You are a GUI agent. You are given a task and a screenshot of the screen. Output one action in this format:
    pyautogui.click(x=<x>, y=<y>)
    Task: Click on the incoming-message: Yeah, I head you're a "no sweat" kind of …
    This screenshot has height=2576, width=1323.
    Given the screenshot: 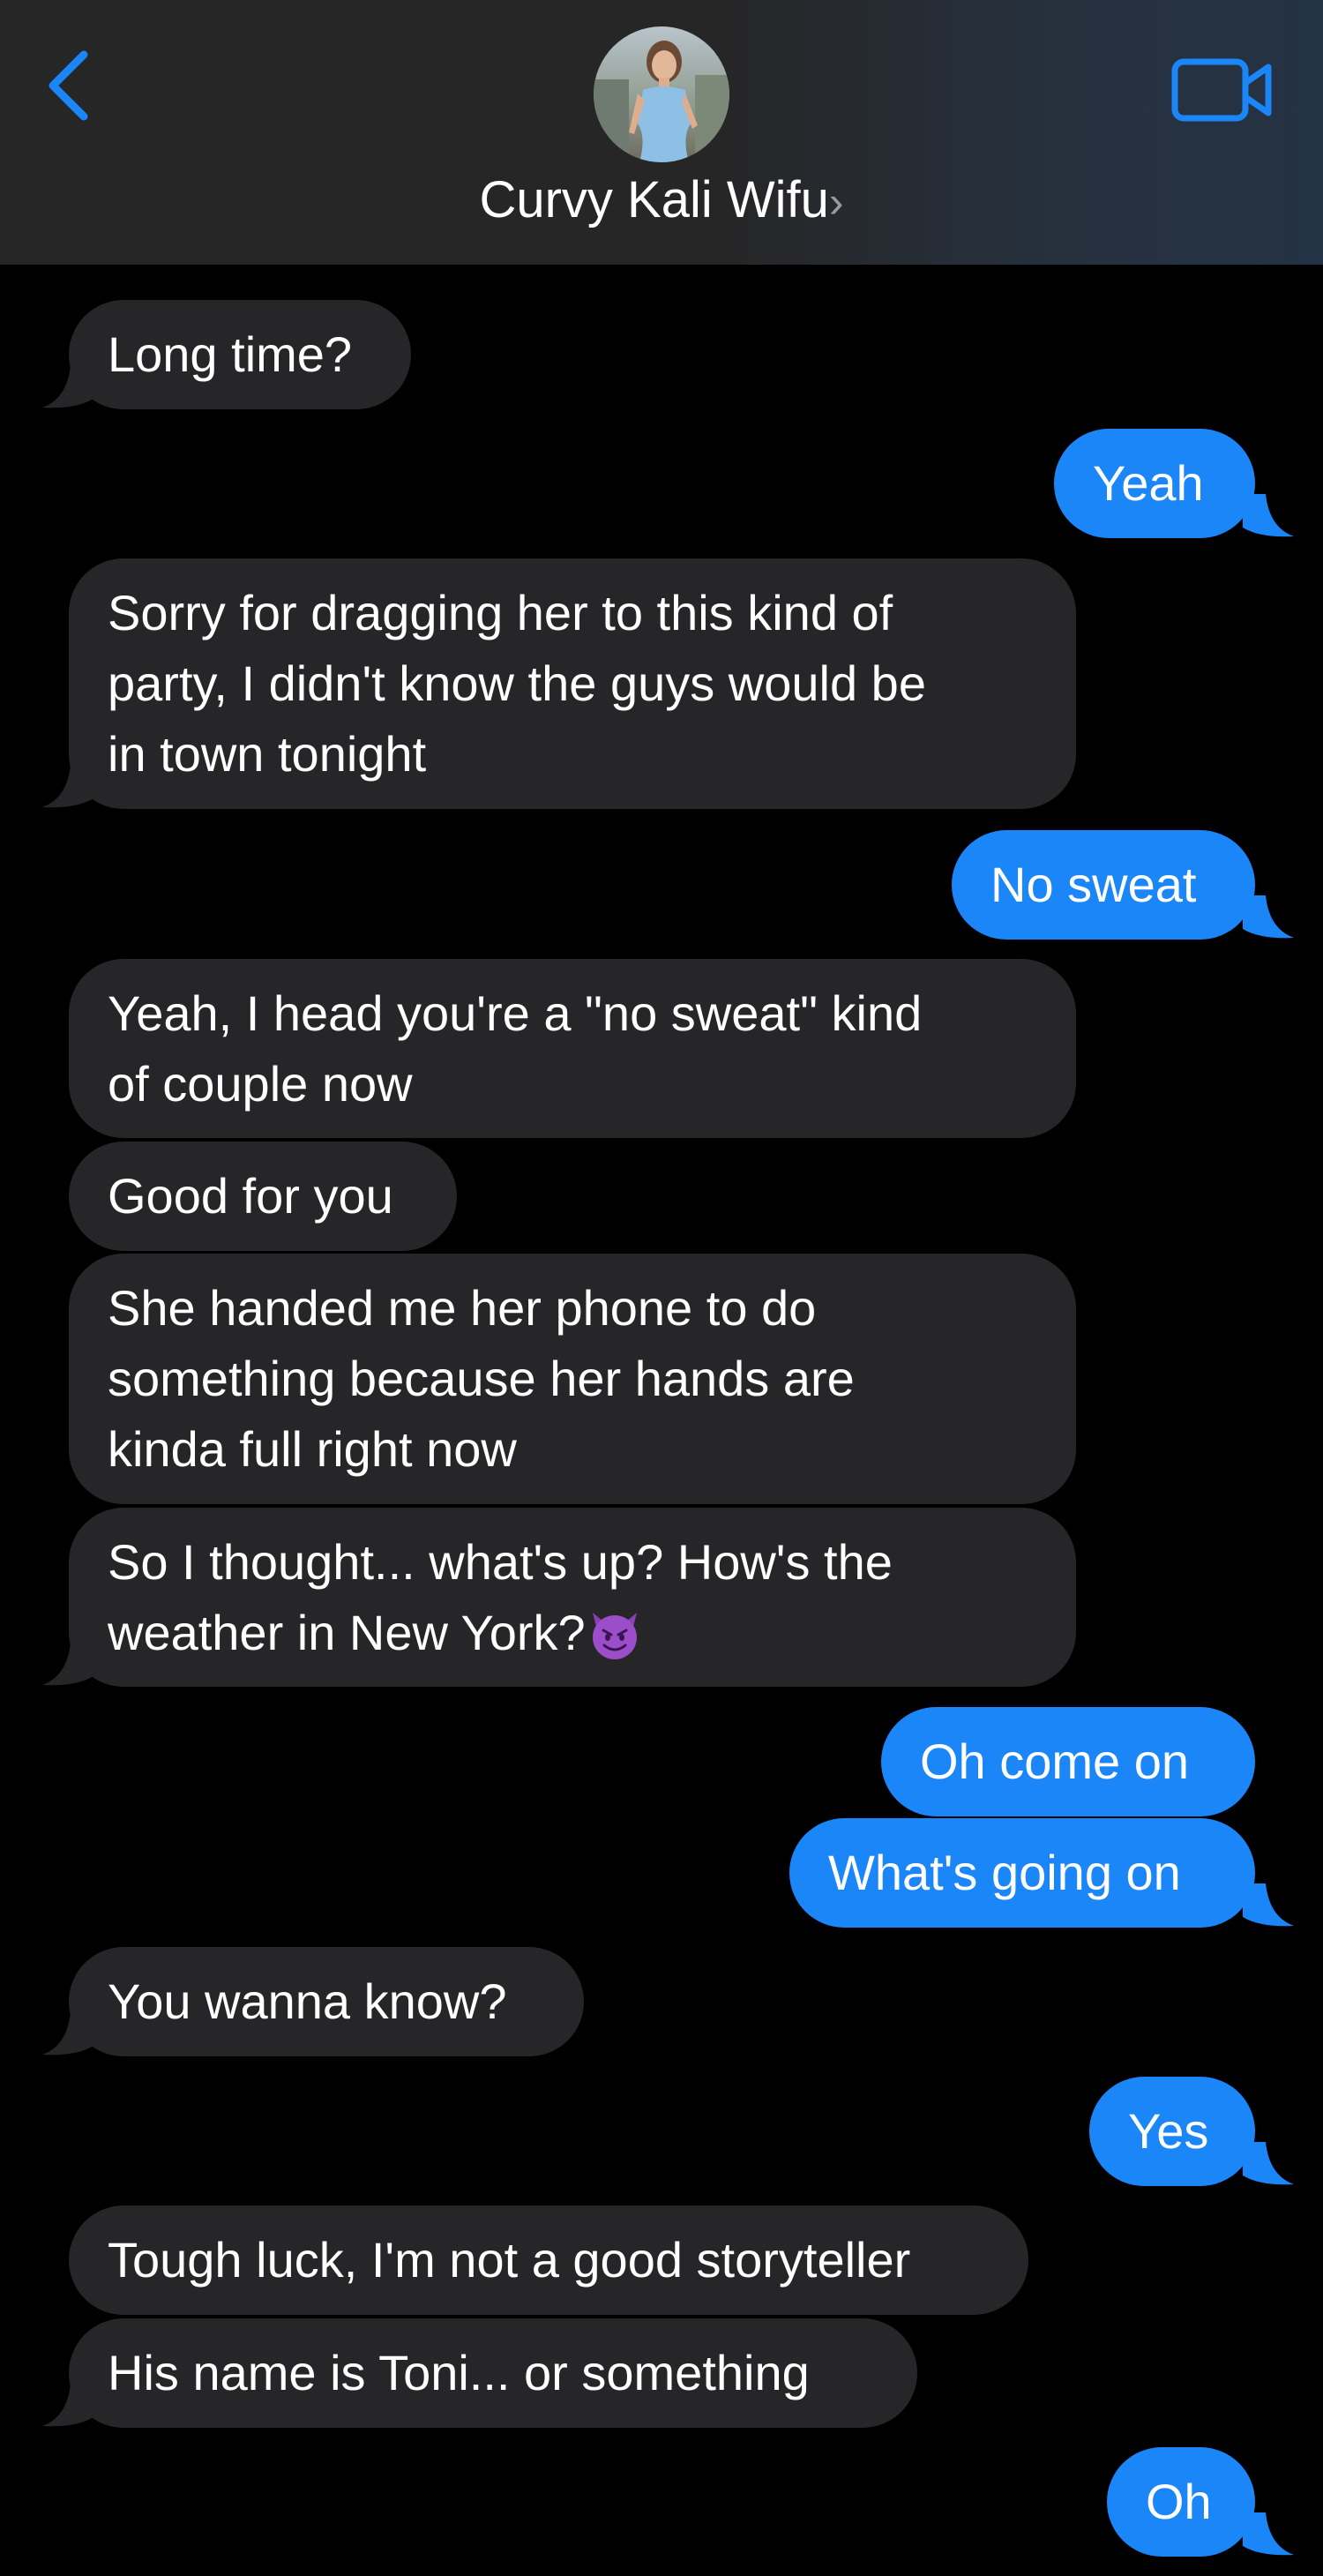 What is the action you would take?
    pyautogui.click(x=572, y=1048)
    